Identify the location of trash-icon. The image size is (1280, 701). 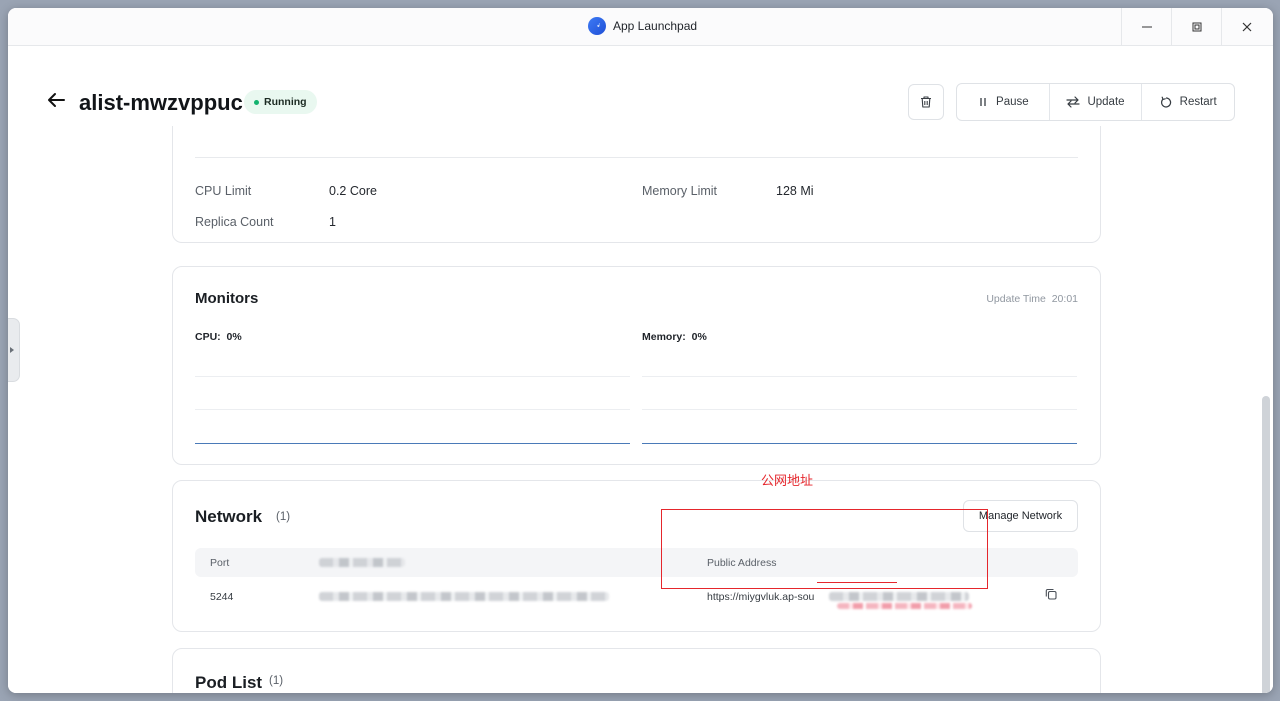
(926, 102).